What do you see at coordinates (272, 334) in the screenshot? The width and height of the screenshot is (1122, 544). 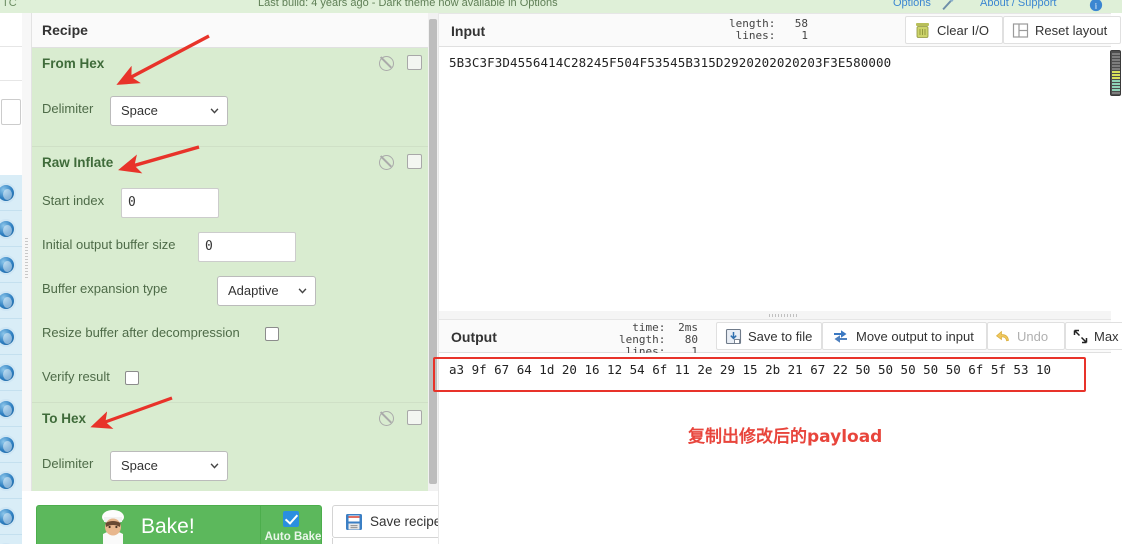 I see `resize-buffer-checkbox` at bounding box center [272, 334].